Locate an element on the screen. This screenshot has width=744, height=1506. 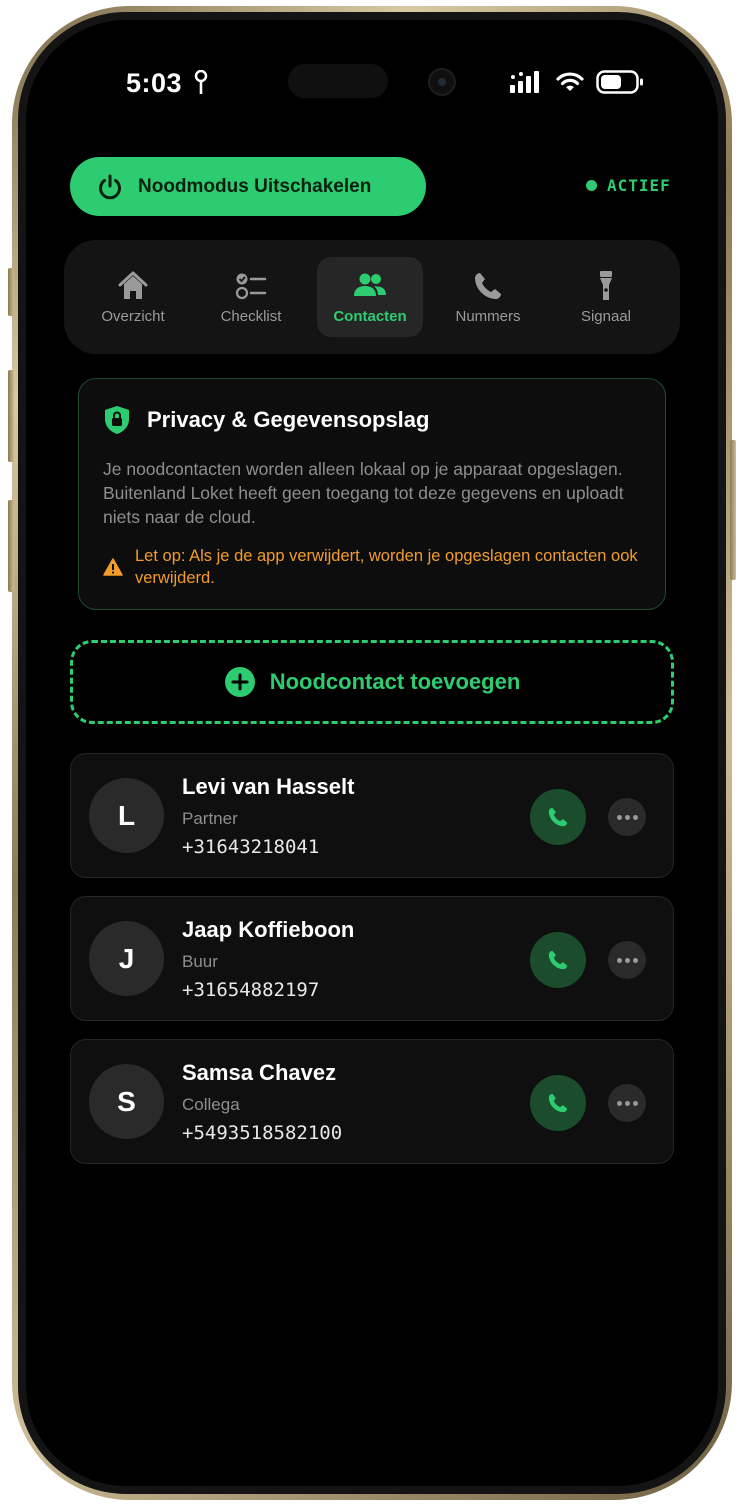
emergency-mode-off-button: Noodmodus Uitschakelen is located at coordinates (248, 186).